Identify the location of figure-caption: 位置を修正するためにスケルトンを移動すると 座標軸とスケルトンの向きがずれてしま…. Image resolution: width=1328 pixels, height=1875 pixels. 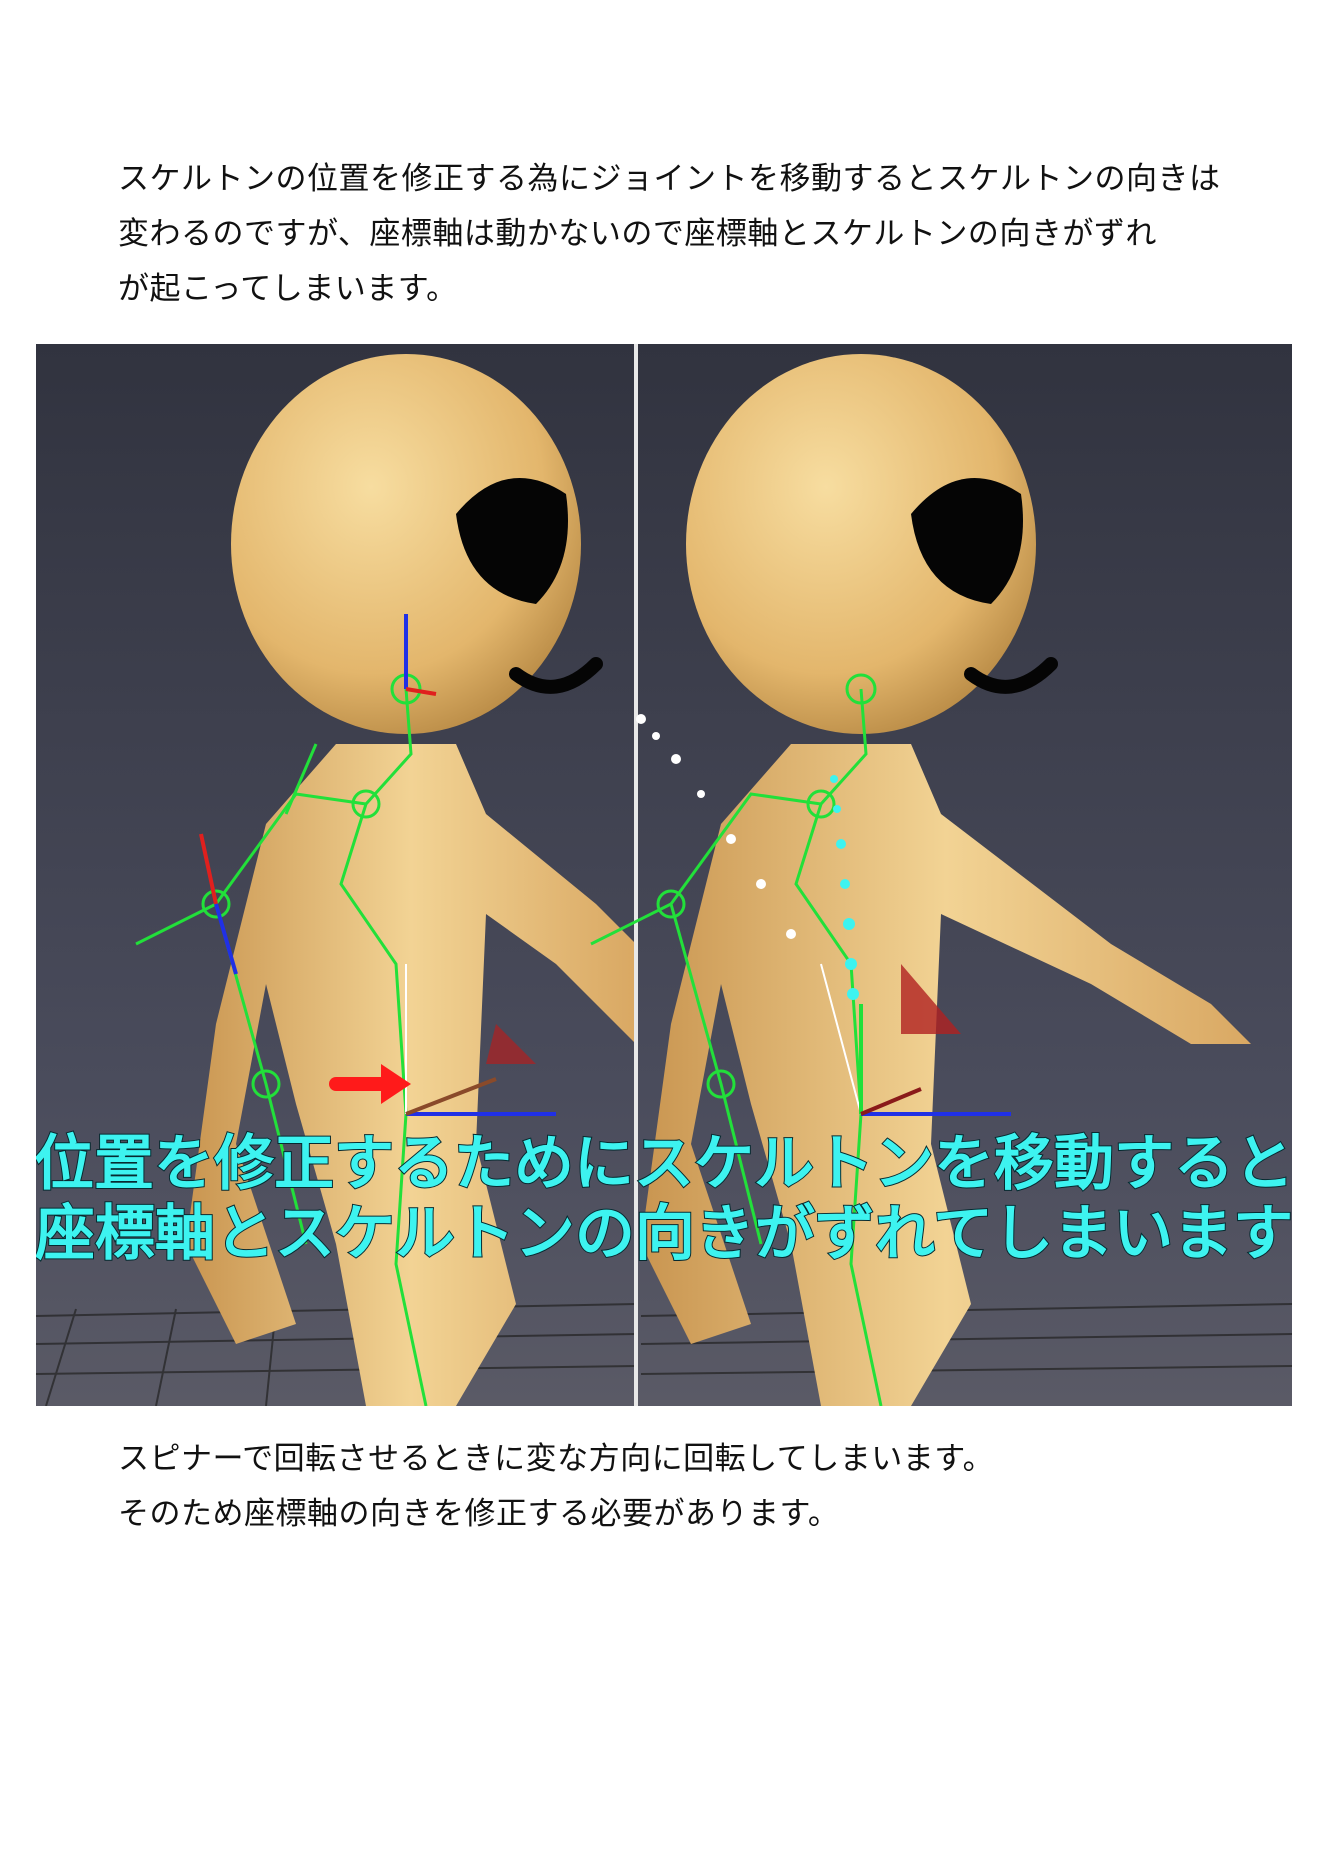
(664, 1199).